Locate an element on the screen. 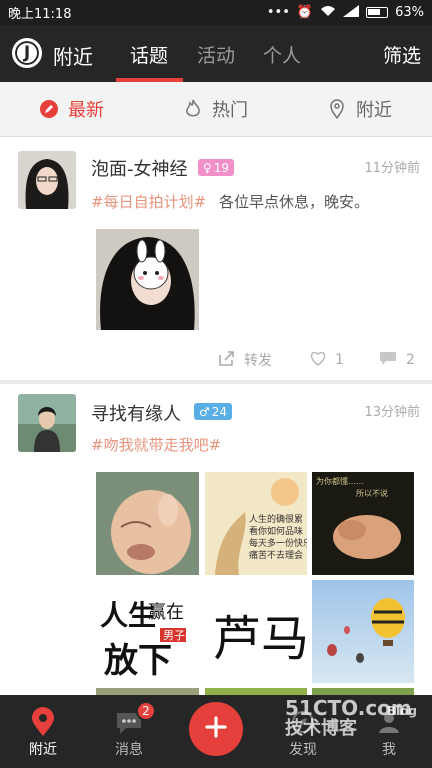 Image resolution: width=432 pixels, height=768 pixels. alarm-icon: ⏰ is located at coordinates (305, 12).